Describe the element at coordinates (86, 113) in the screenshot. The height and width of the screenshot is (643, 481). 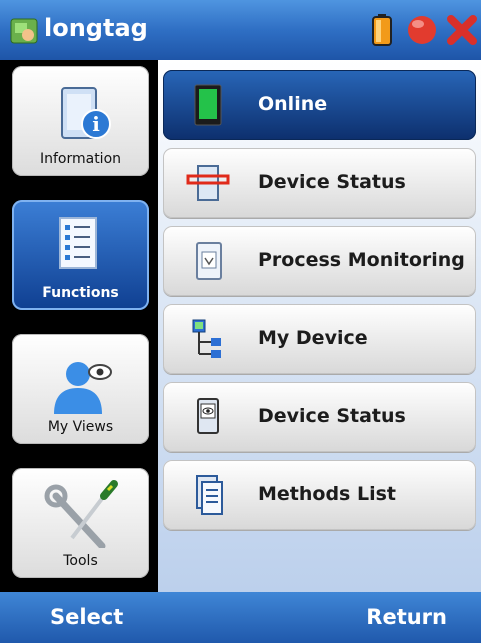
I see `information-icon: i` at that location.